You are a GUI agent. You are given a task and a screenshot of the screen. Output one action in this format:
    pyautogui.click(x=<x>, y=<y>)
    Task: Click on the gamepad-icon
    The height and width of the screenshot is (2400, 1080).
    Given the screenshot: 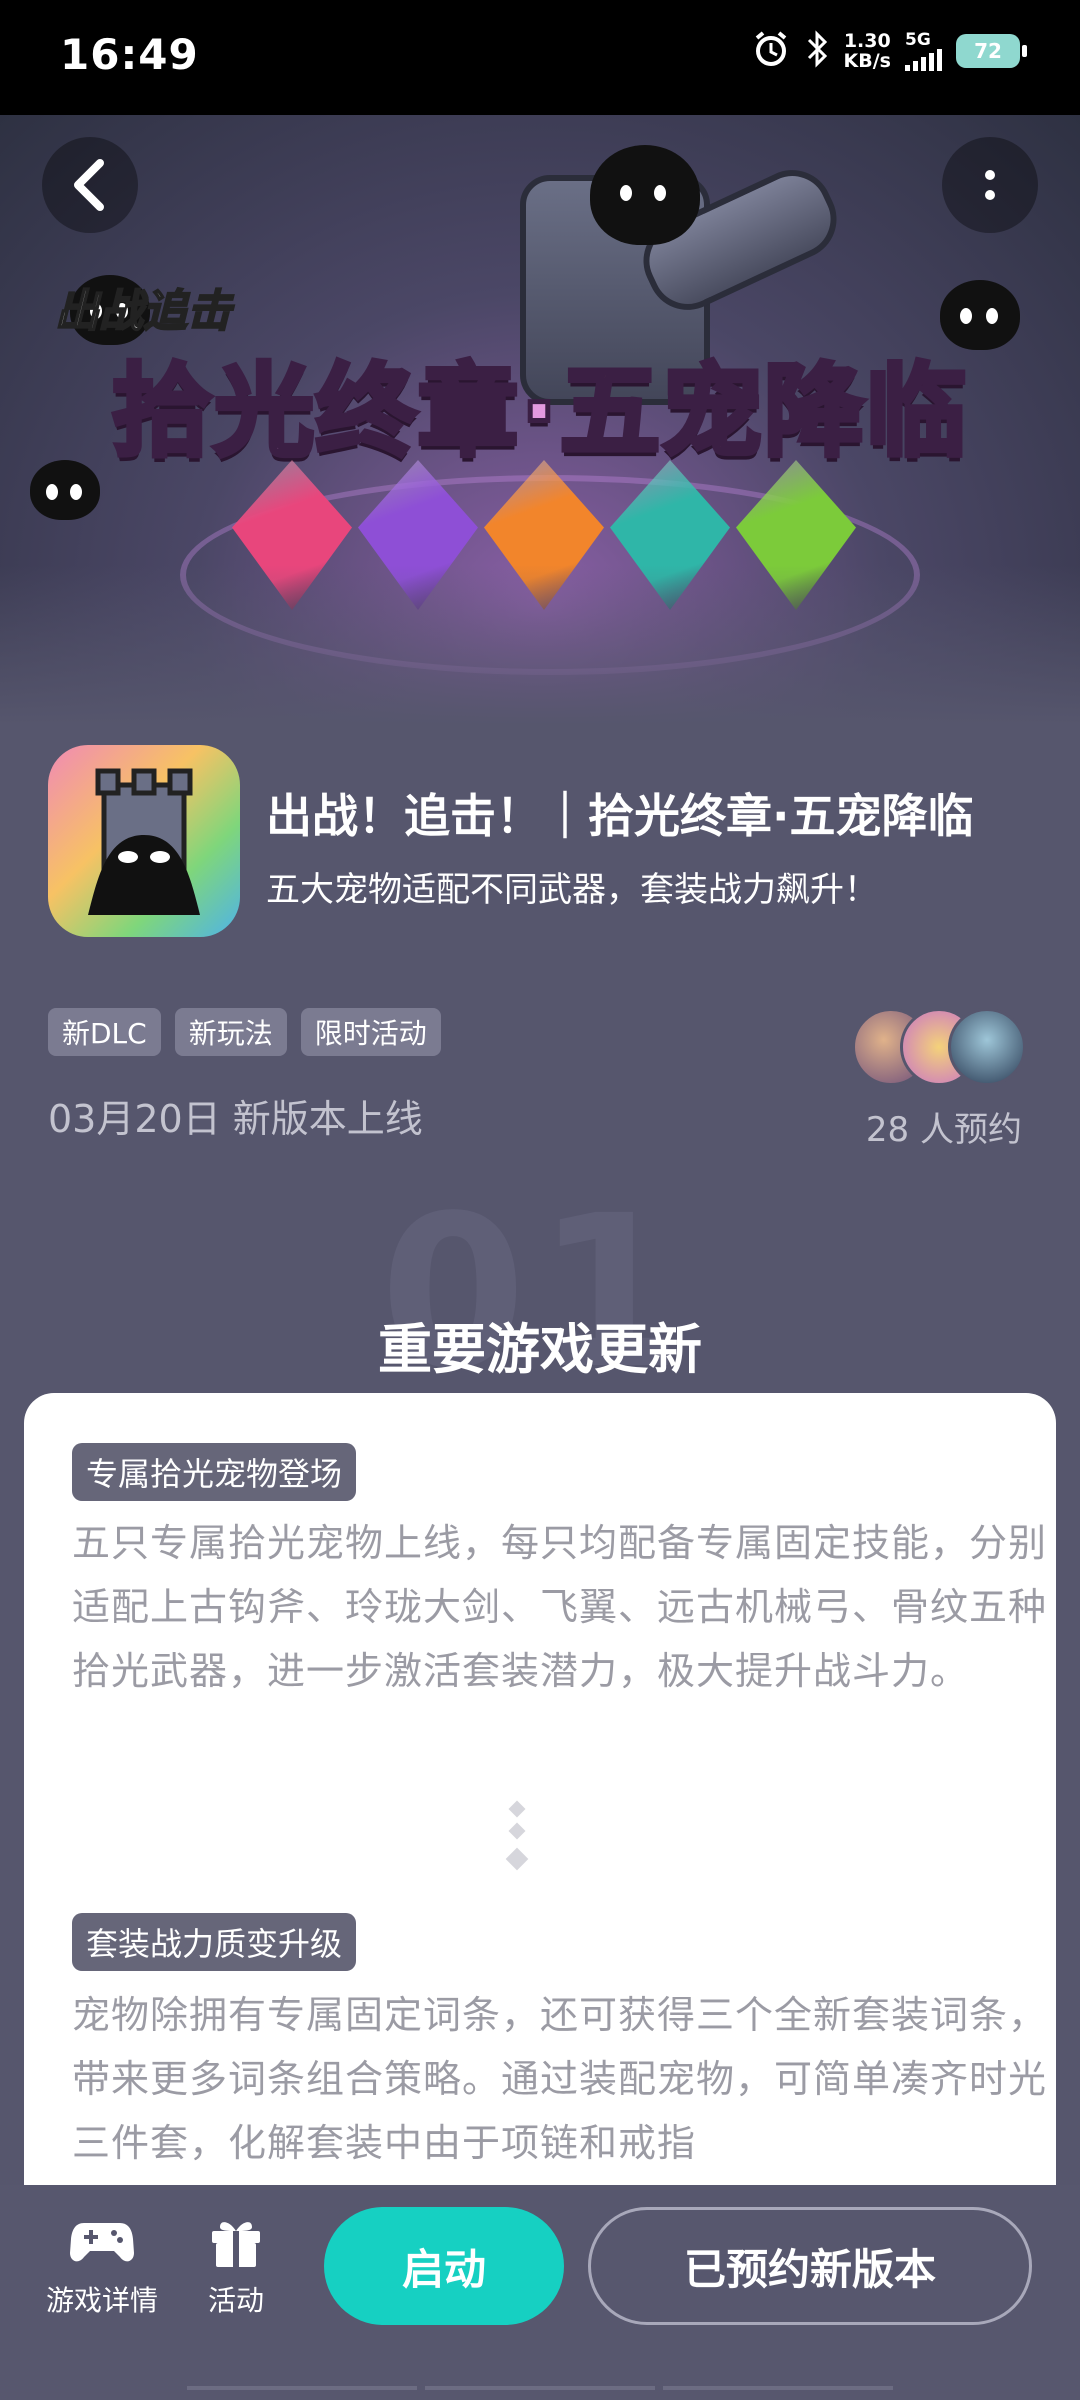 What is the action you would take?
    pyautogui.click(x=102, y=2242)
    